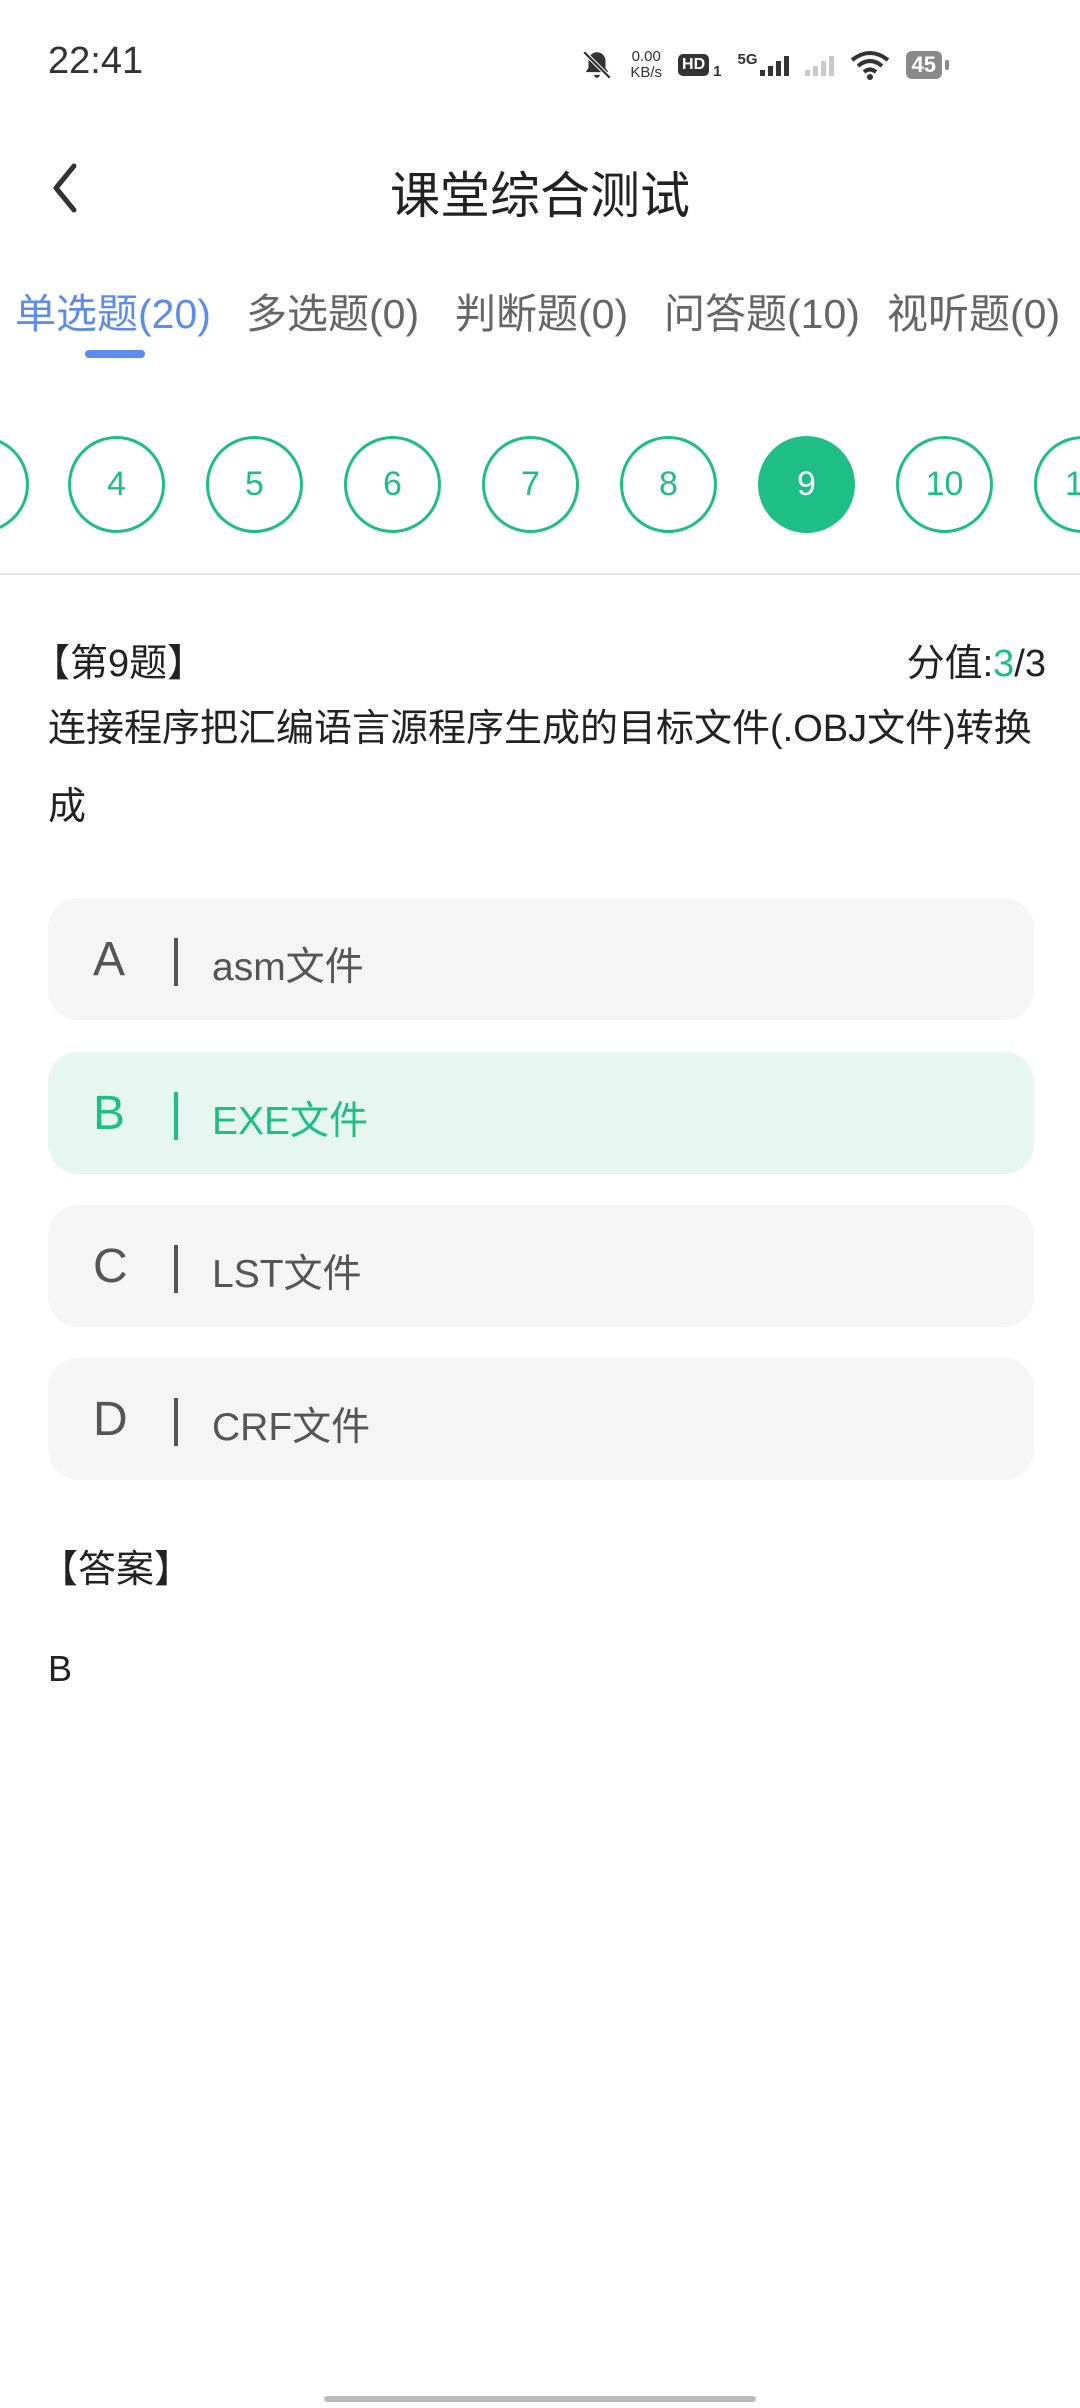  Describe the element at coordinates (14, 484) in the screenshot. I see `question-number-button: 3` at that location.